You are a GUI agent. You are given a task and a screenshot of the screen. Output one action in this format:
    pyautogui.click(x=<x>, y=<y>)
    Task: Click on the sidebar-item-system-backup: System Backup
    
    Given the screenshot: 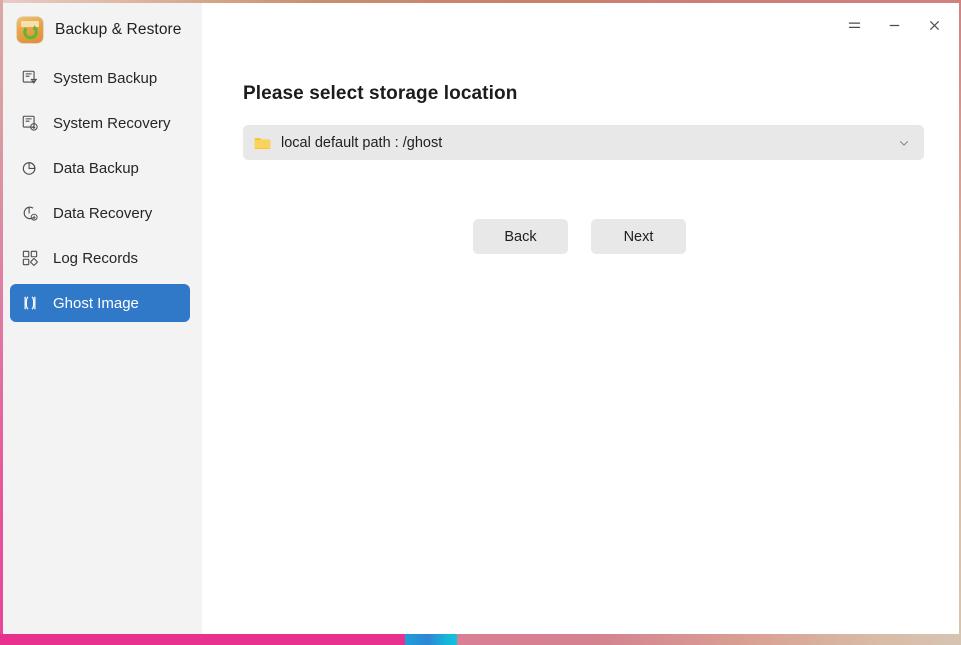 What is the action you would take?
    pyautogui.click(x=100, y=78)
    